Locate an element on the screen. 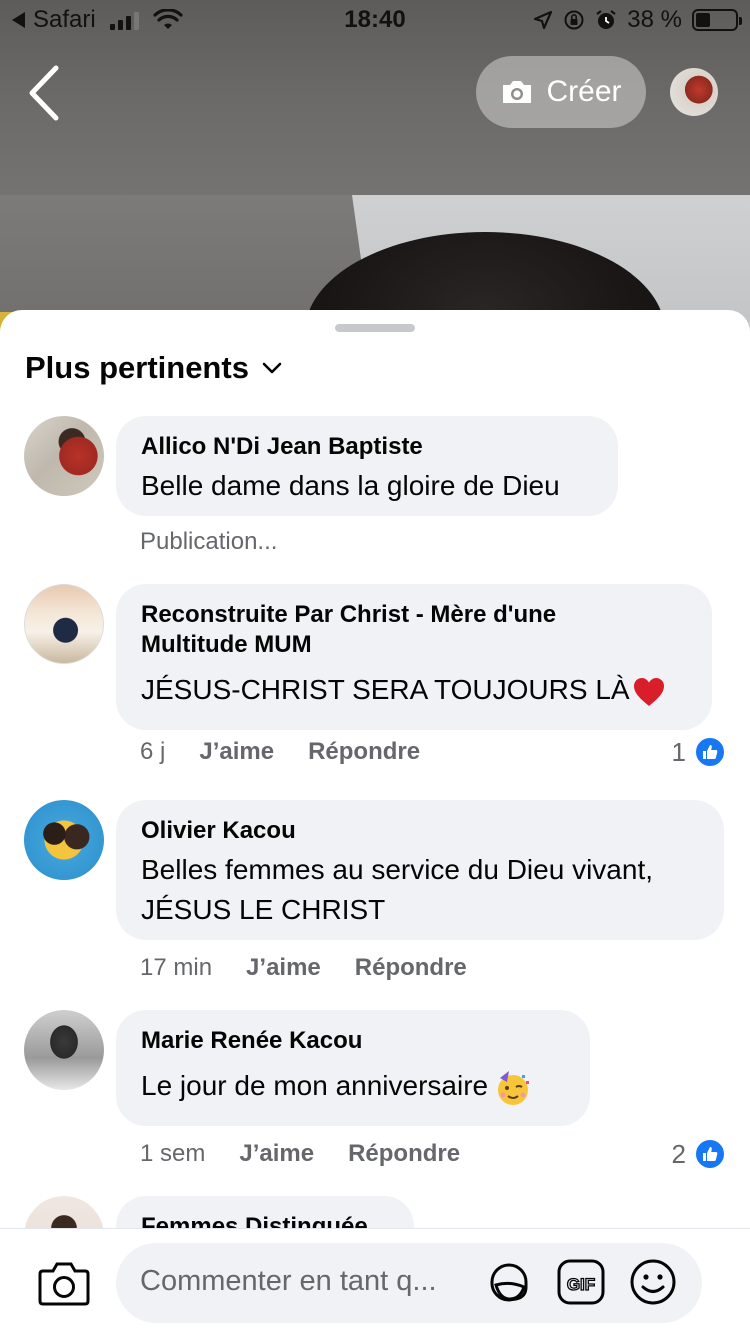 The image size is (750, 1334). comment-author: Allico N'Di Jean Baptiste is located at coordinates (367, 447).